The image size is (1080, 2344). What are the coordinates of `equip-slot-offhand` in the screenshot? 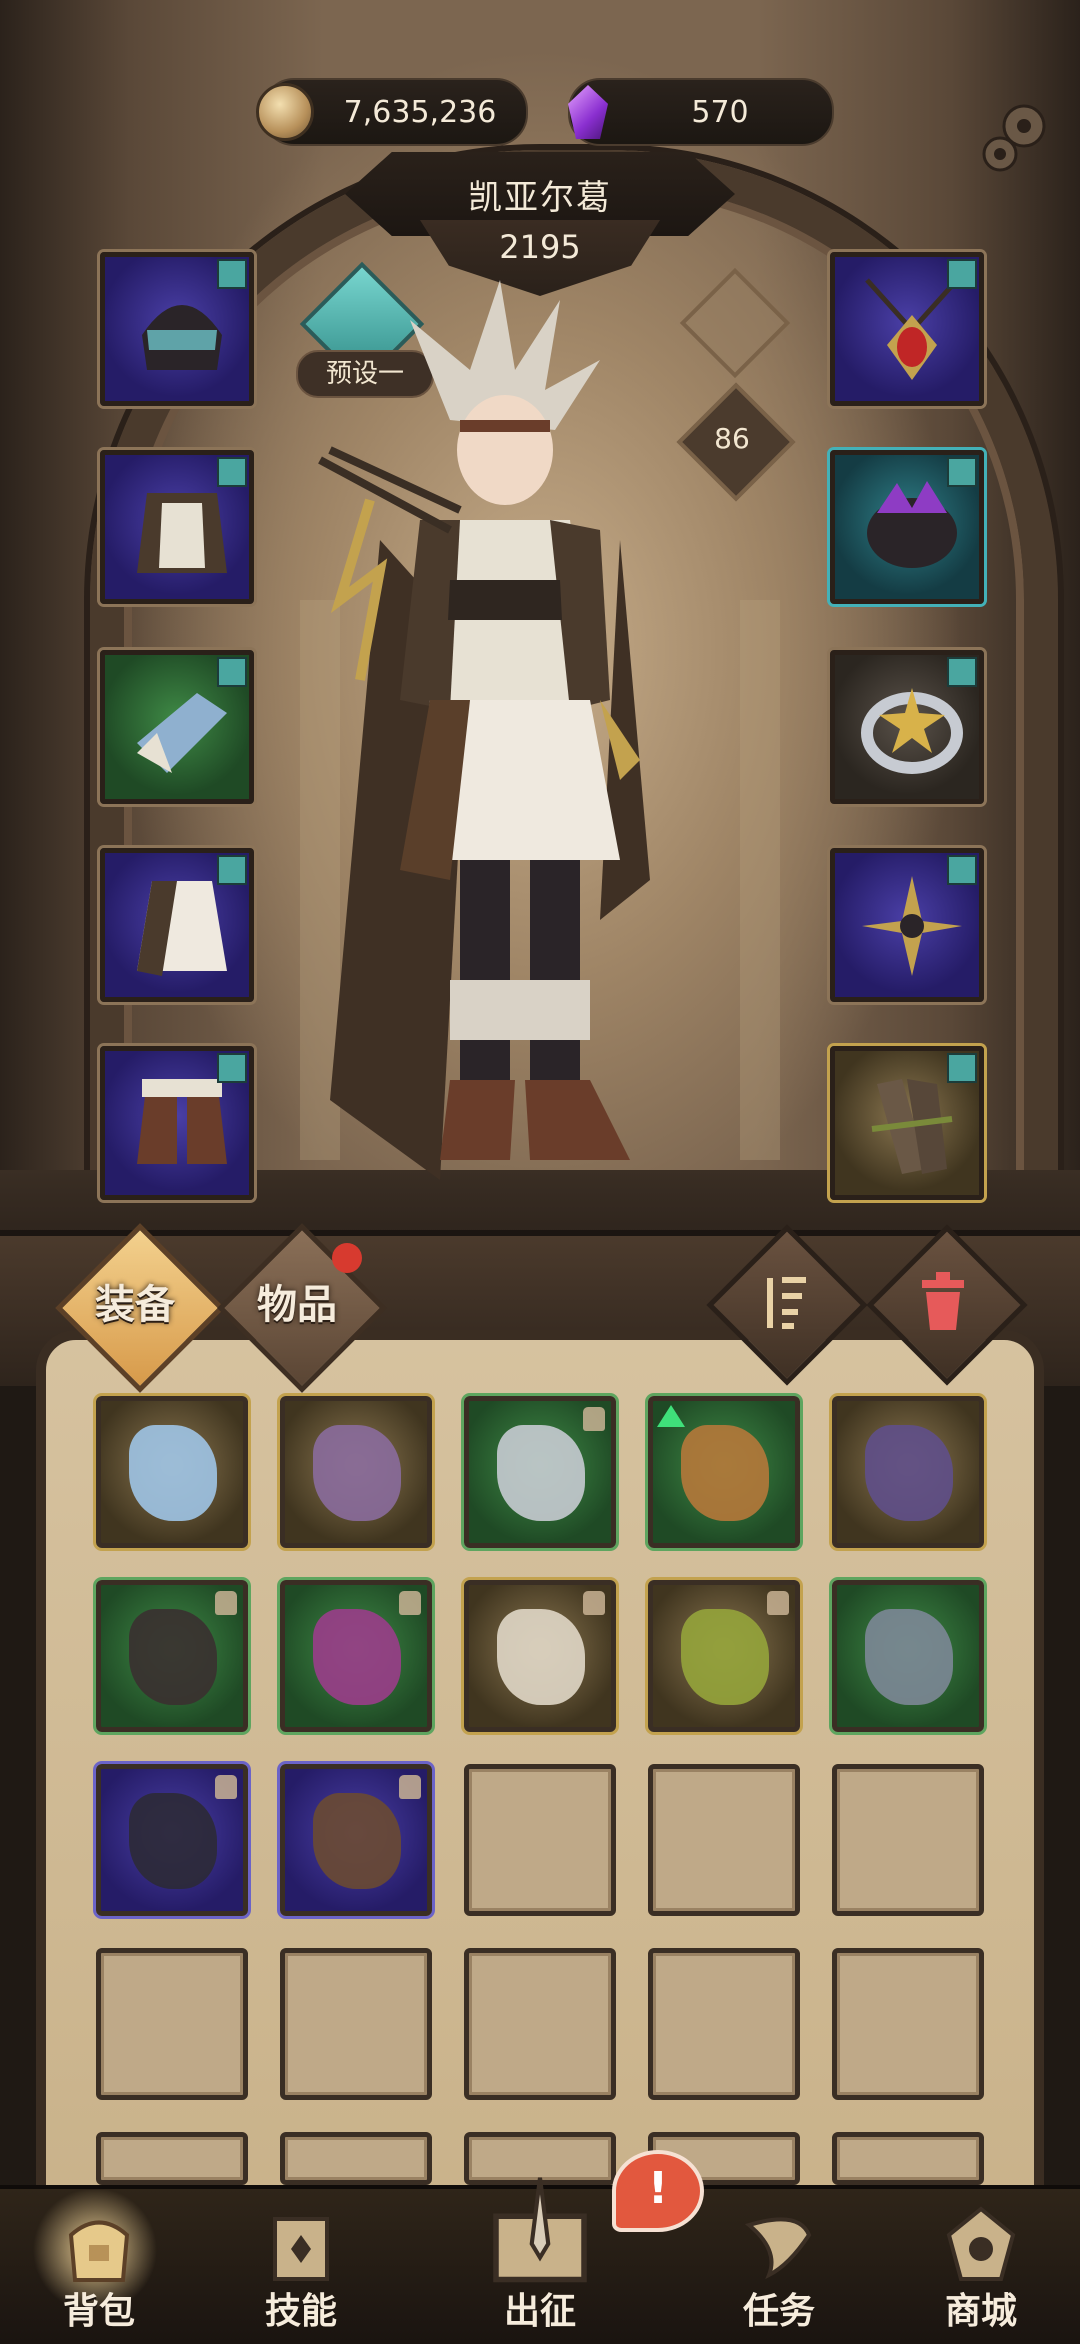 It's located at (907, 925).